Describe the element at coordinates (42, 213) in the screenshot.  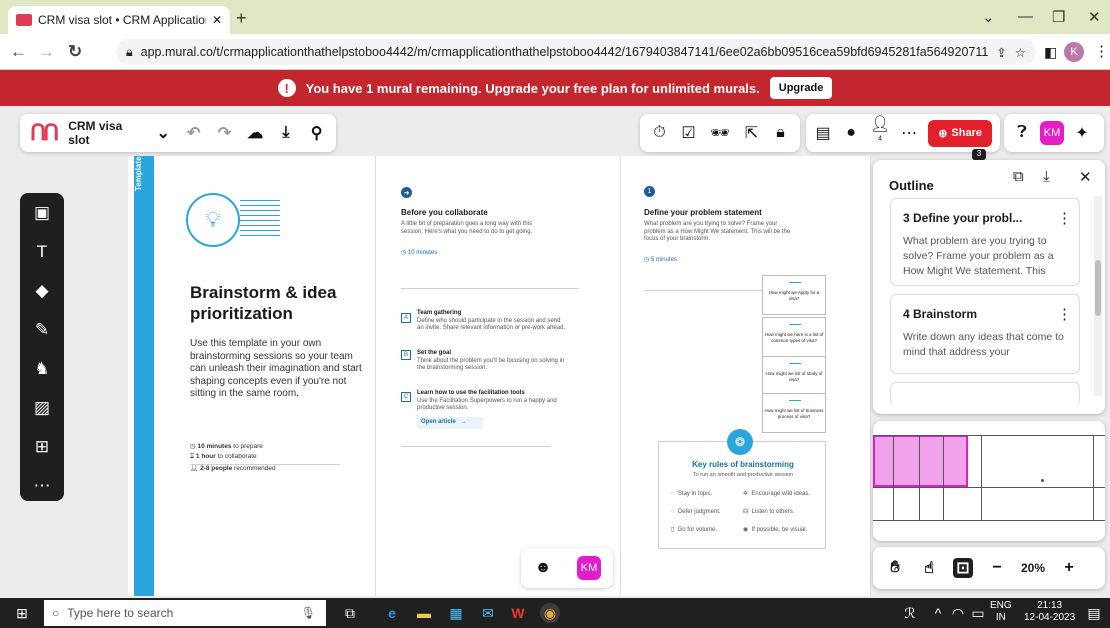
I see `sticky-note-icon: ▣` at that location.